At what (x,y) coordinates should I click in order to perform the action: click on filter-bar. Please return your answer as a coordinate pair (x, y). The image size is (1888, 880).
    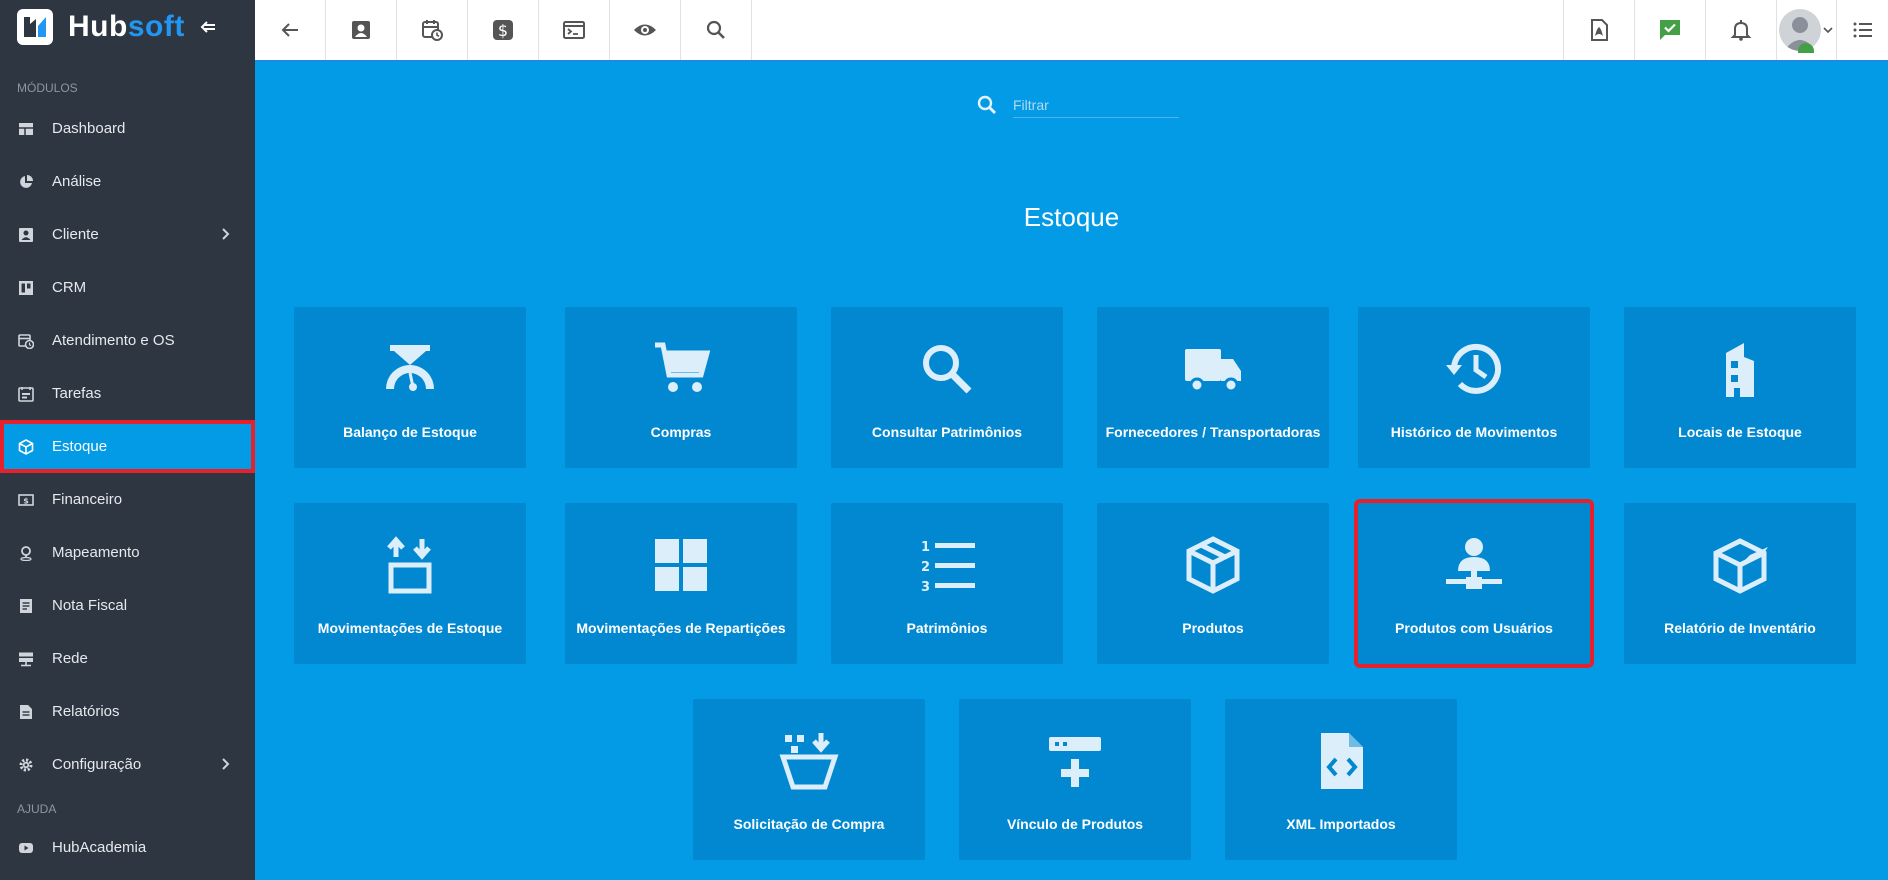
    Looking at the image, I should click on (1077, 105).